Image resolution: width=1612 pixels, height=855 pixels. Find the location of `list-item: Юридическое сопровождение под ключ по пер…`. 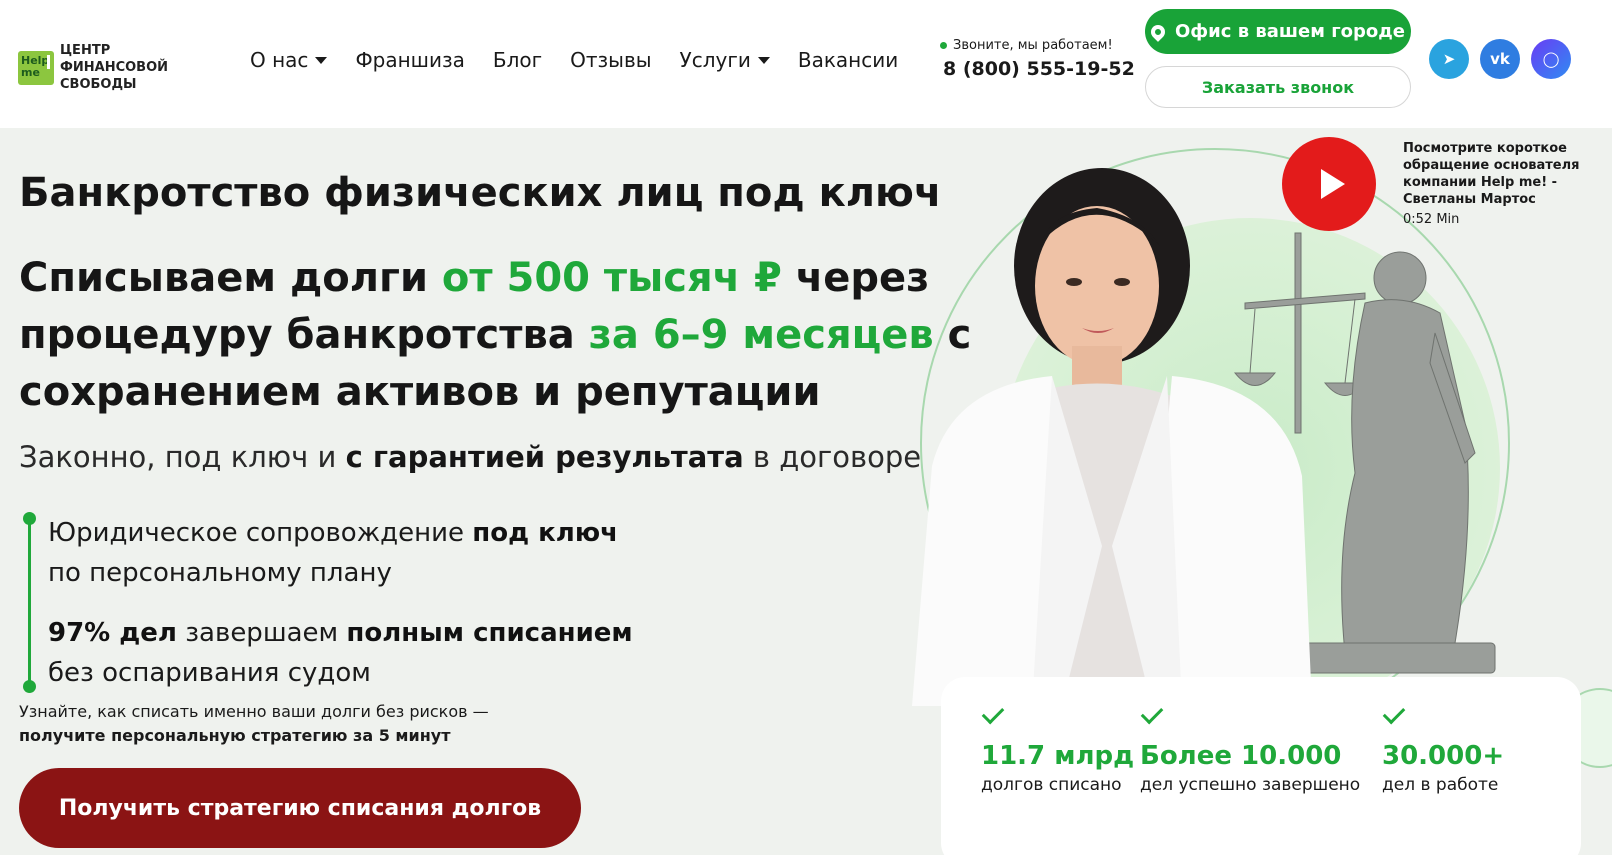

list-item: Юридическое сопровождение под ключ по пер… is located at coordinates (333, 553).